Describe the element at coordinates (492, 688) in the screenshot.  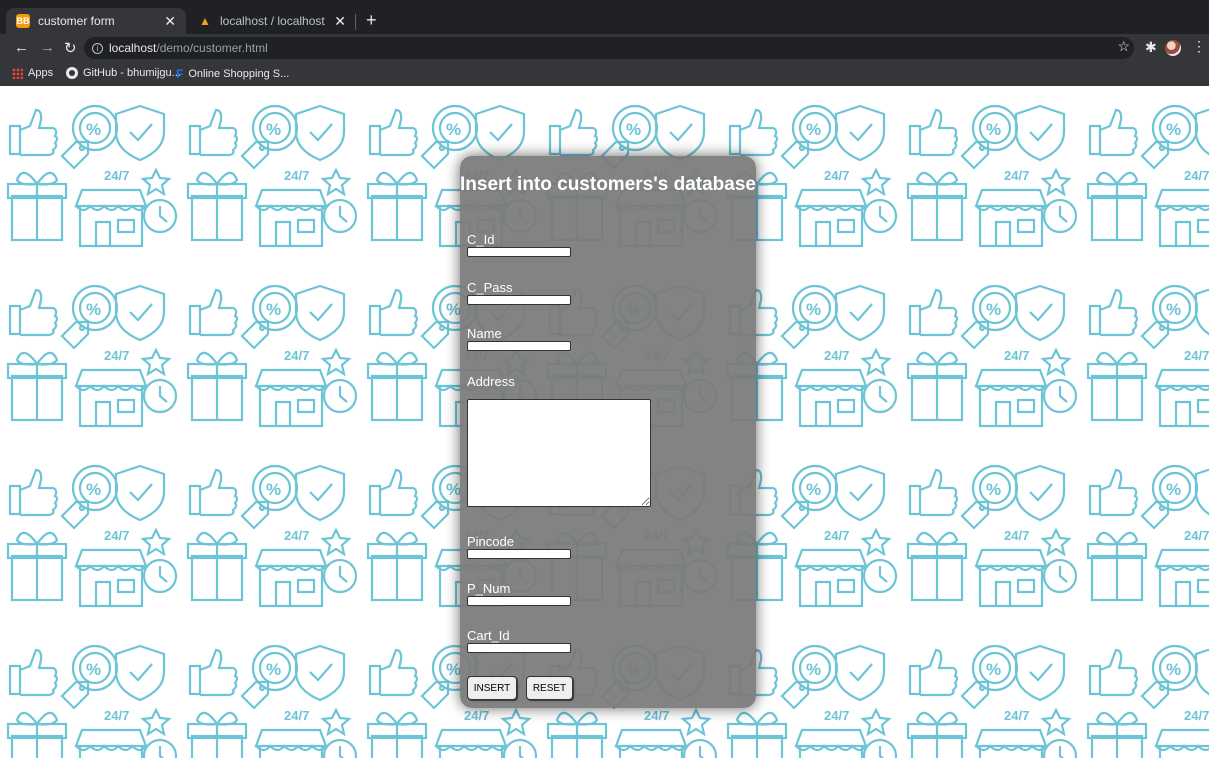
I see `insert-button: INSERT` at that location.